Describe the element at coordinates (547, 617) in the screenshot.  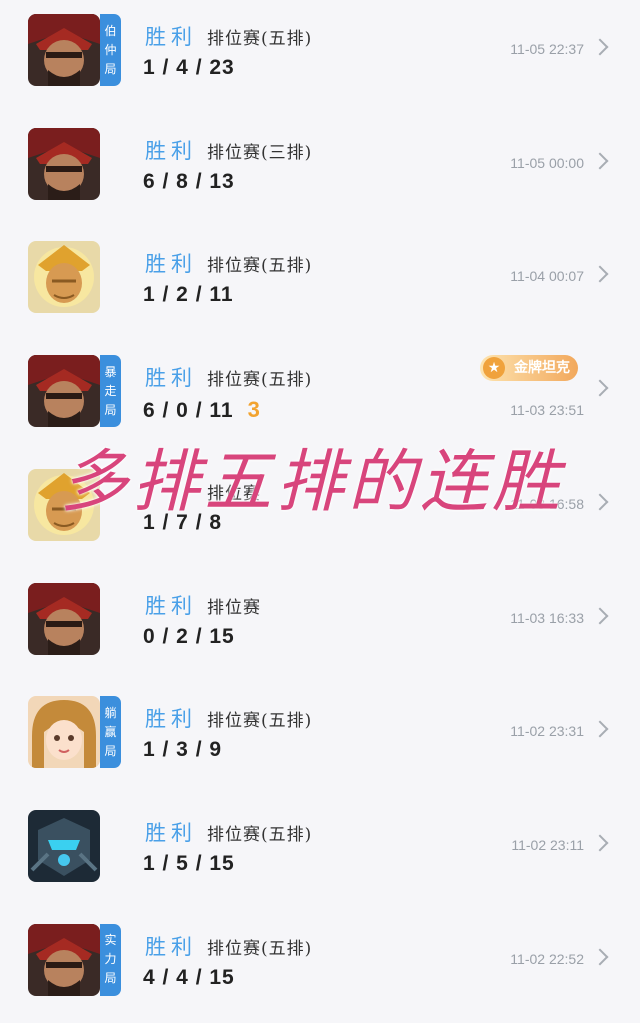
I see `match-time: 11-03 16:33` at that location.